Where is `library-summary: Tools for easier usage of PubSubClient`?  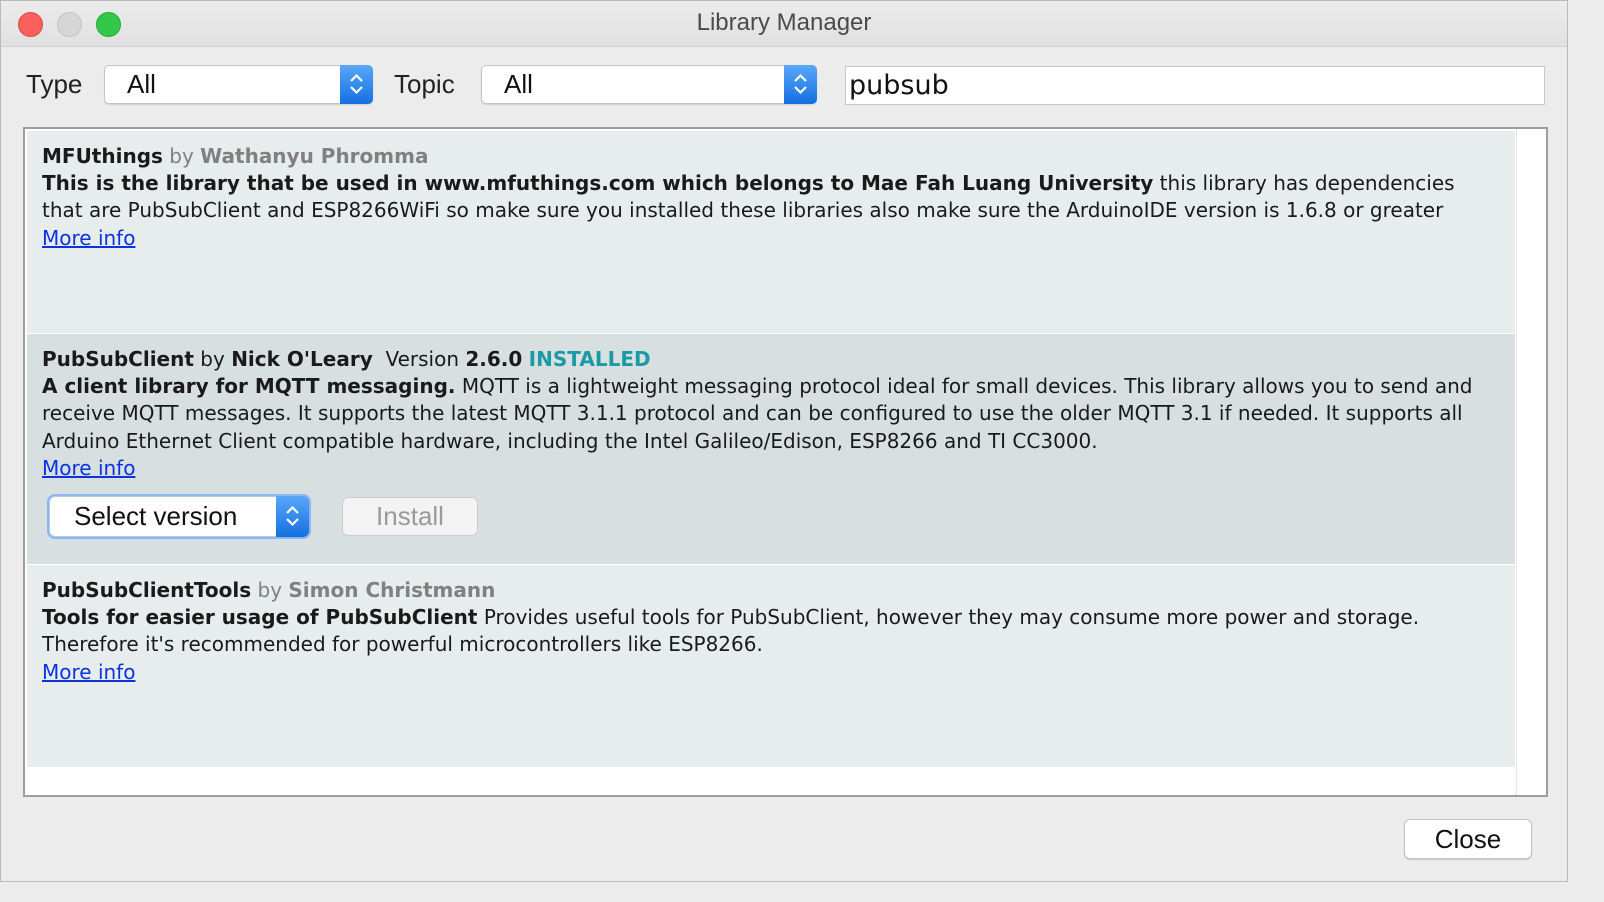 library-summary: Tools for easier usage of PubSubClient is located at coordinates (260, 617).